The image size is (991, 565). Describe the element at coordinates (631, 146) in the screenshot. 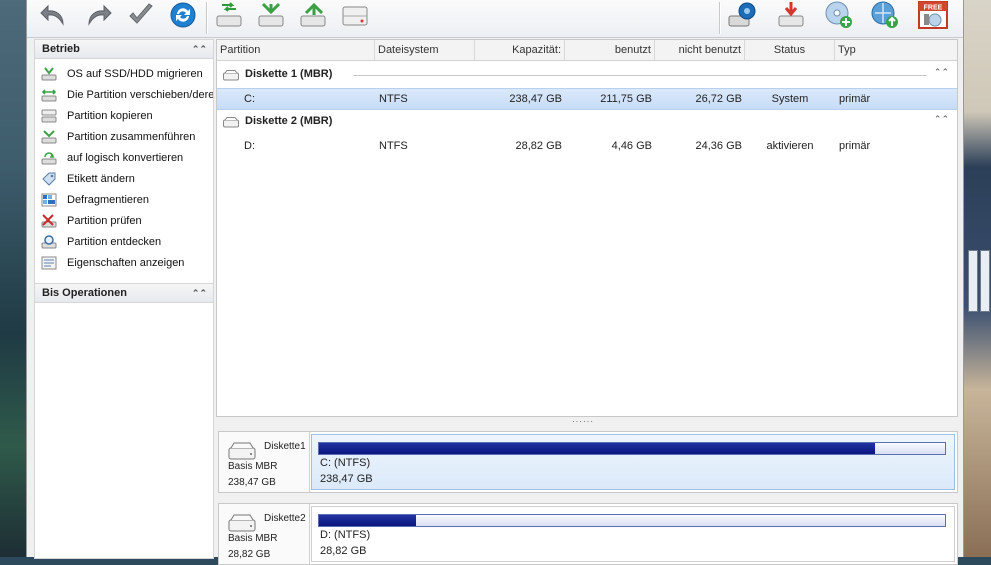

I see `cell-used: 4,46 GB` at that location.